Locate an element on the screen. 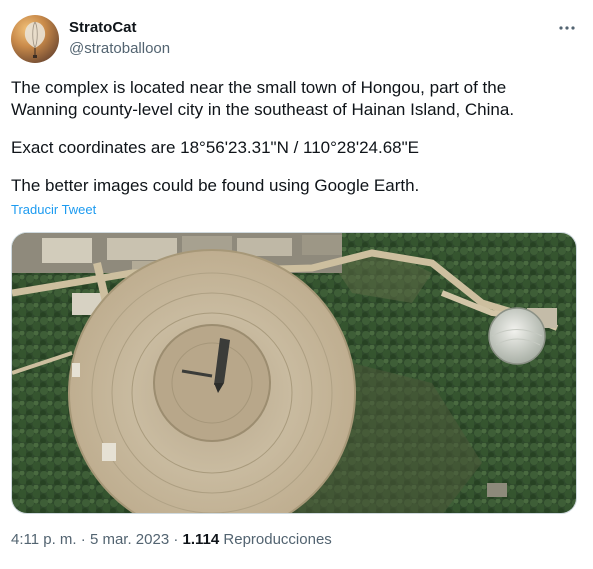 The image size is (593, 569). author-info: StratoCat @stratoballoon is located at coordinates (119, 38).